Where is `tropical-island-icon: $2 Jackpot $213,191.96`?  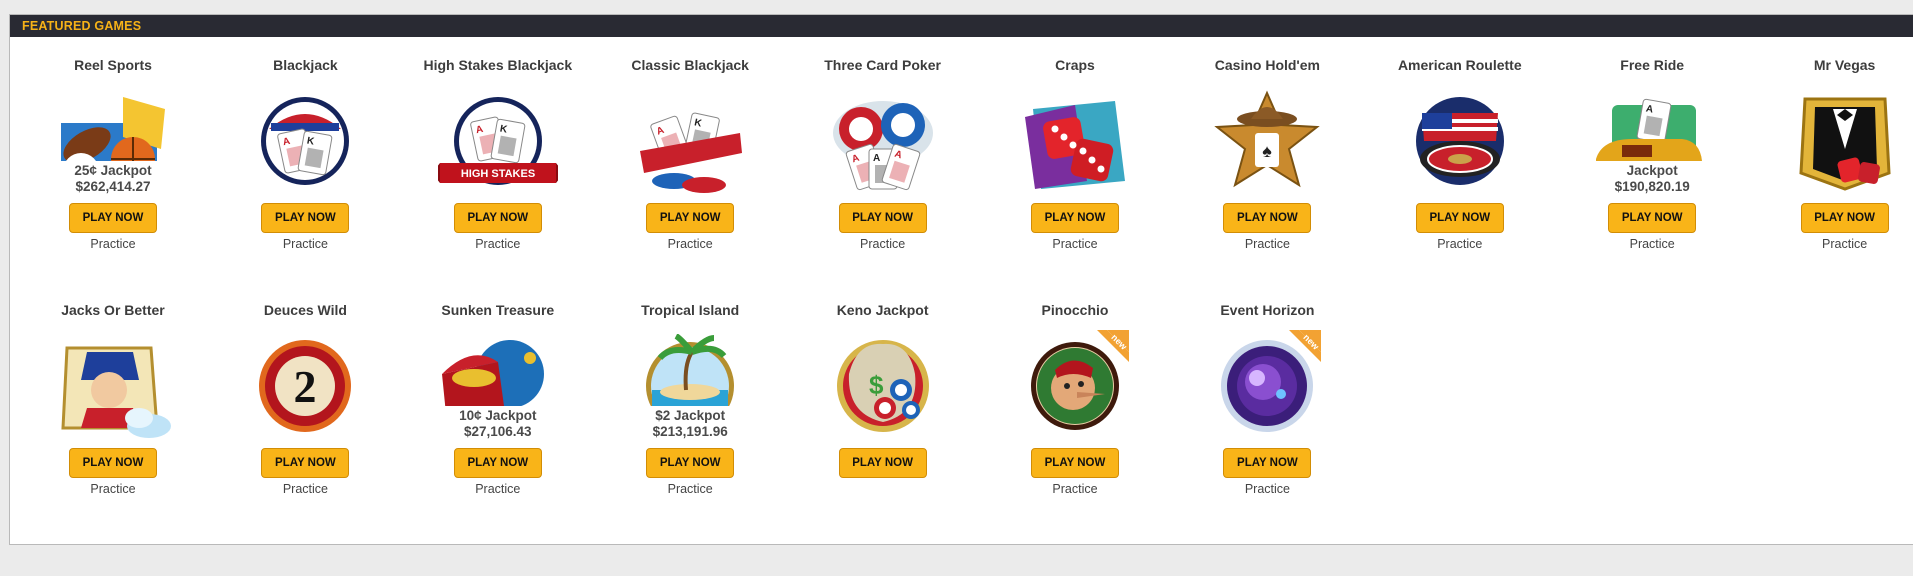 tropical-island-icon: $2 Jackpot $213,191.96 is located at coordinates (690, 389).